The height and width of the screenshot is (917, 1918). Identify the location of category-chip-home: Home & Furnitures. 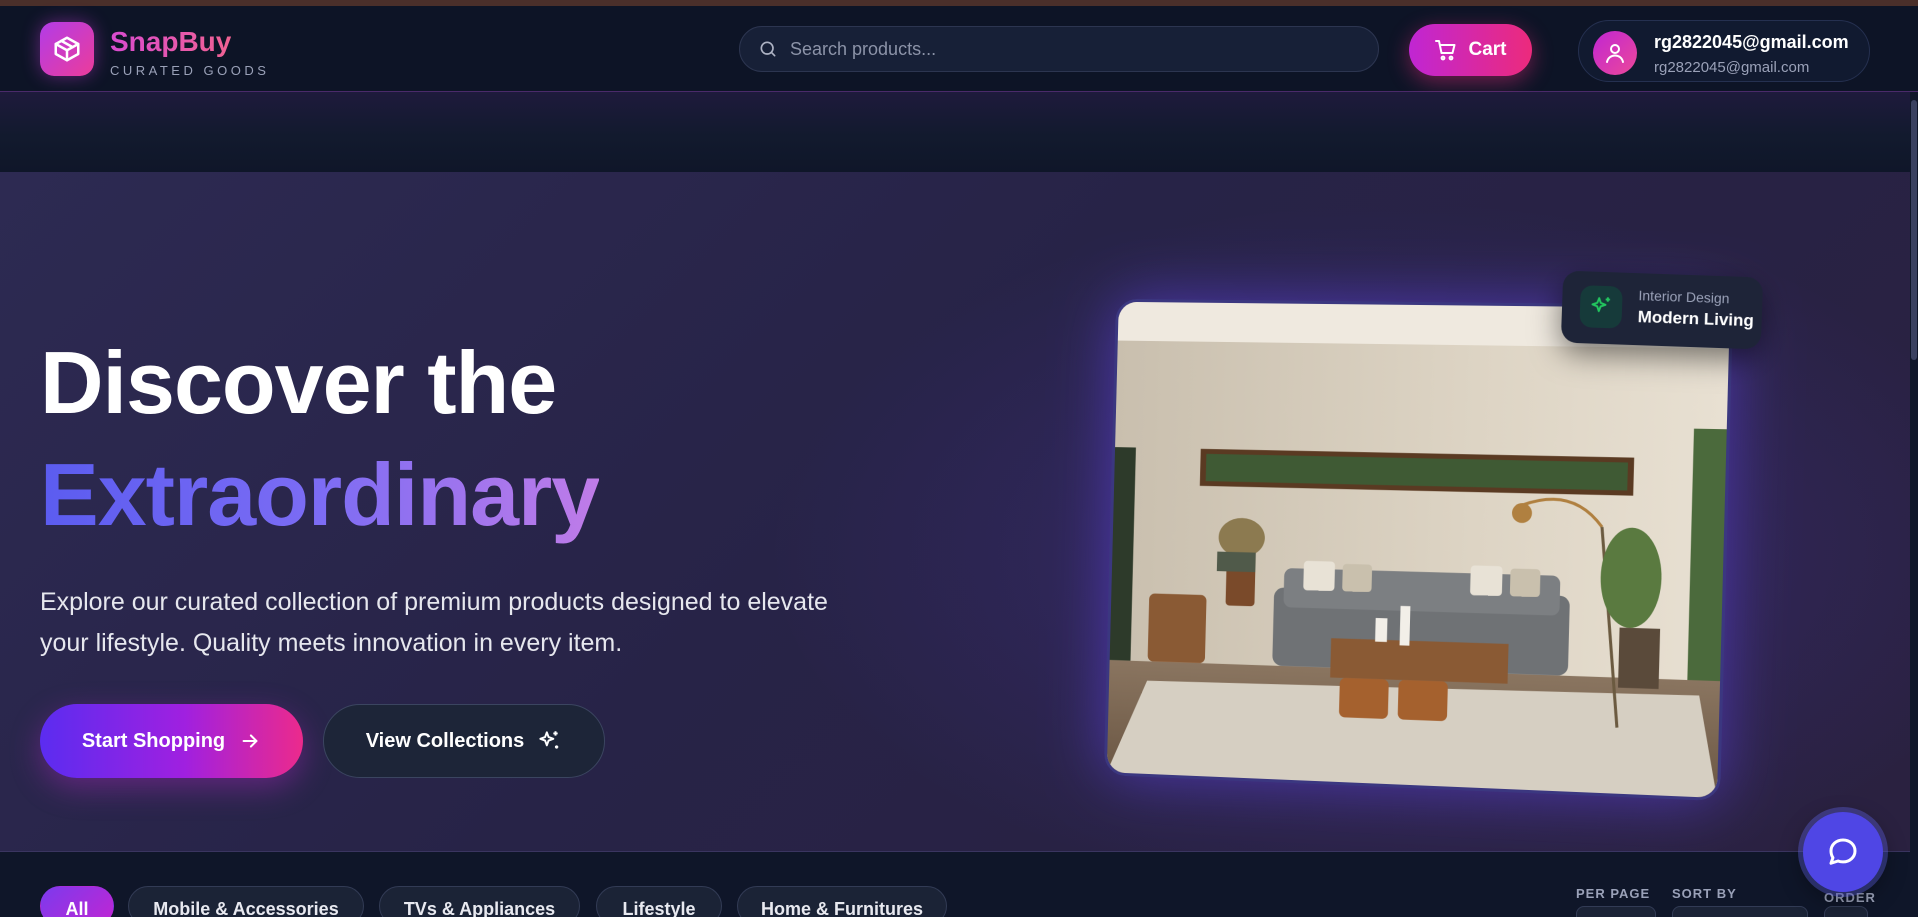
(842, 901).